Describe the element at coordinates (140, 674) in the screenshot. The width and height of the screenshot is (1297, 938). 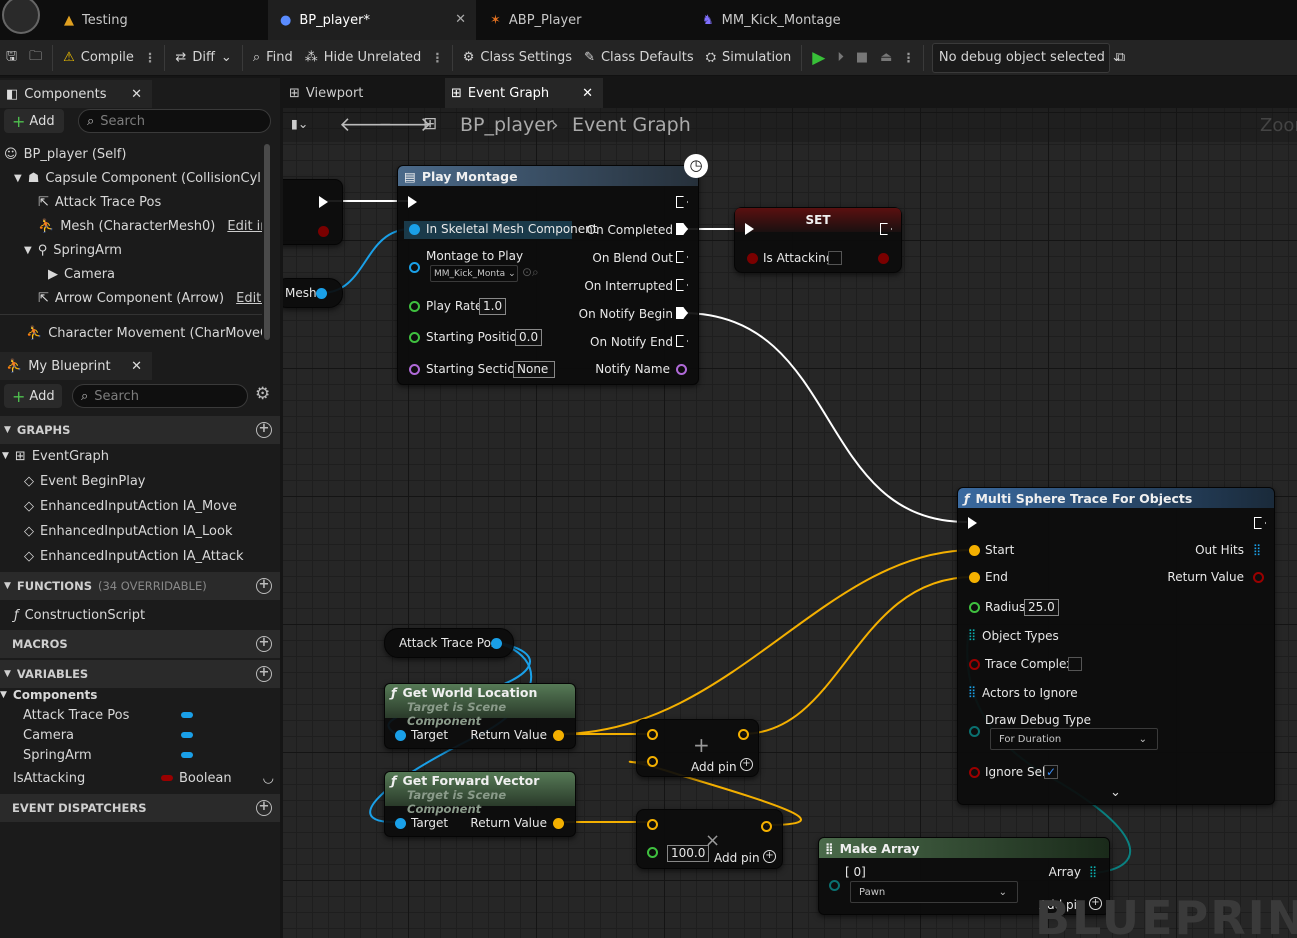
I see `variables-section-header: ▼ VARIABLES +` at that location.